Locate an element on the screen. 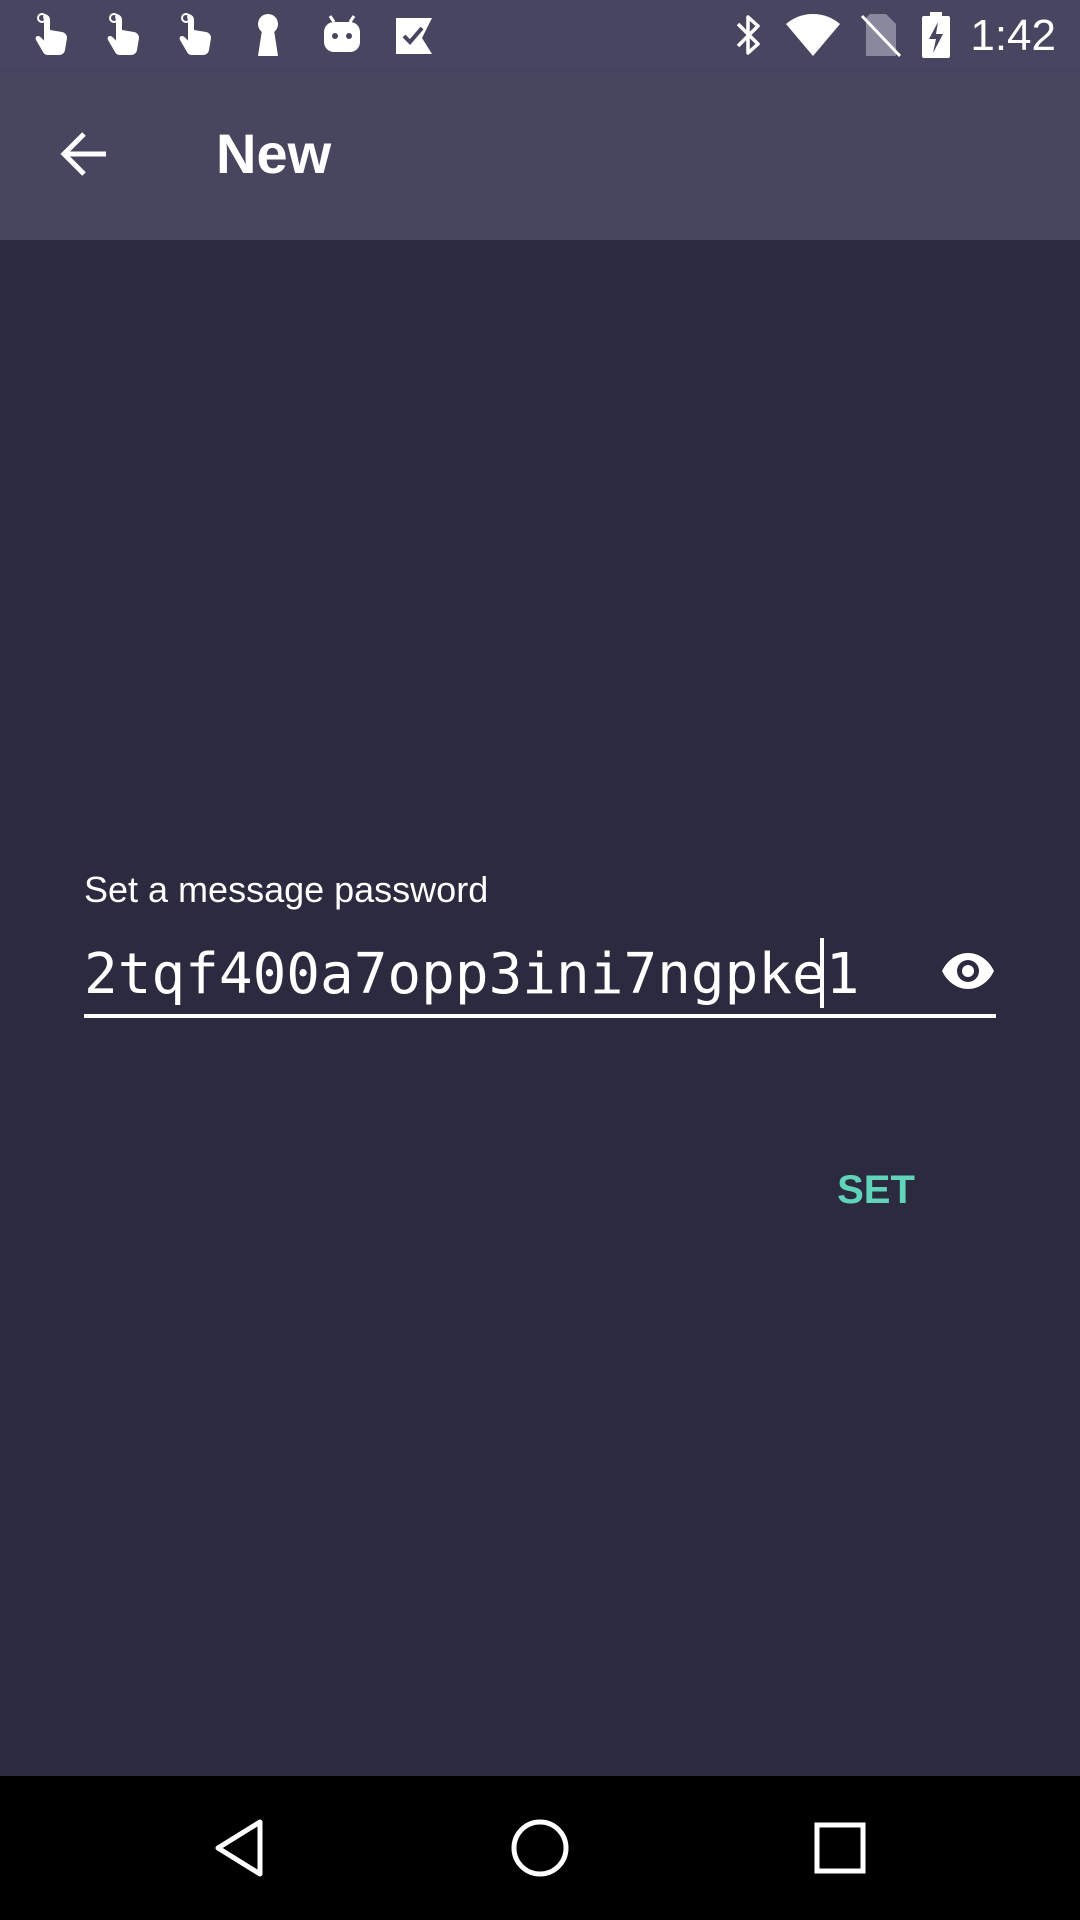 This screenshot has height=1920, width=1080. password-field-underline is located at coordinates (540, 1016).